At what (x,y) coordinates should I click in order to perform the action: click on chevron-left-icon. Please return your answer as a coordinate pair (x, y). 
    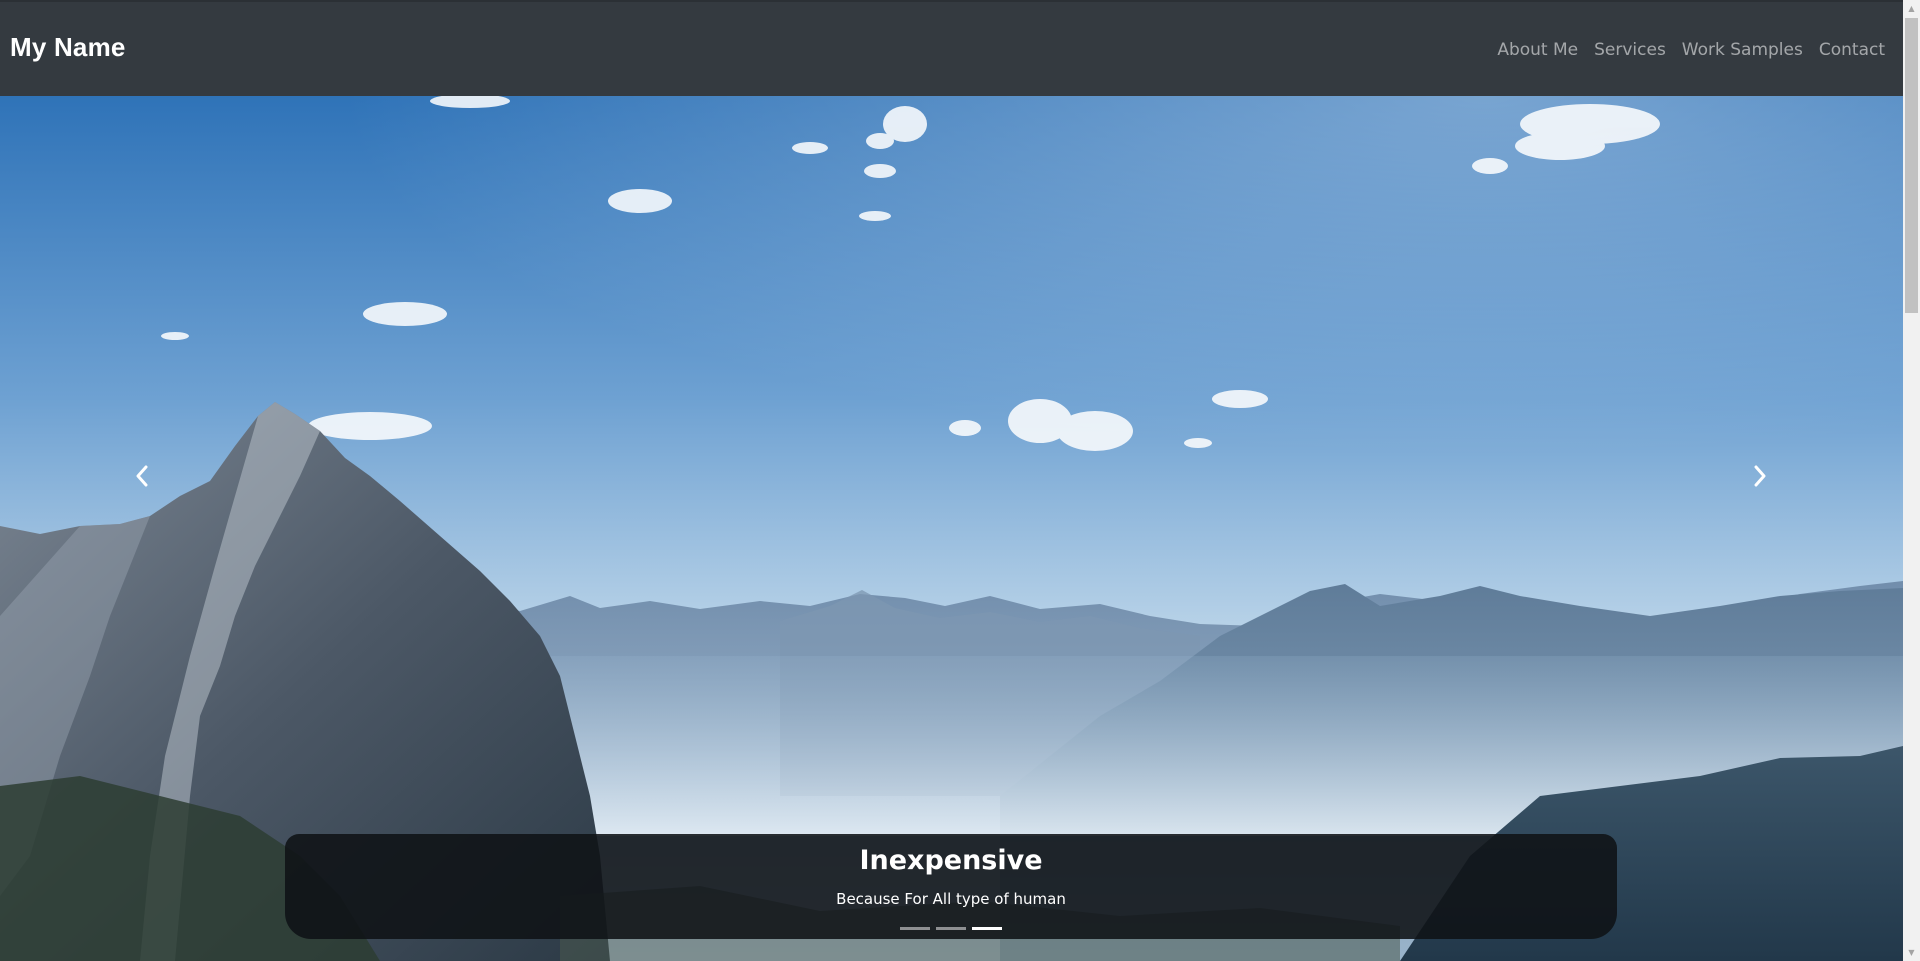
    Looking at the image, I should click on (142, 476).